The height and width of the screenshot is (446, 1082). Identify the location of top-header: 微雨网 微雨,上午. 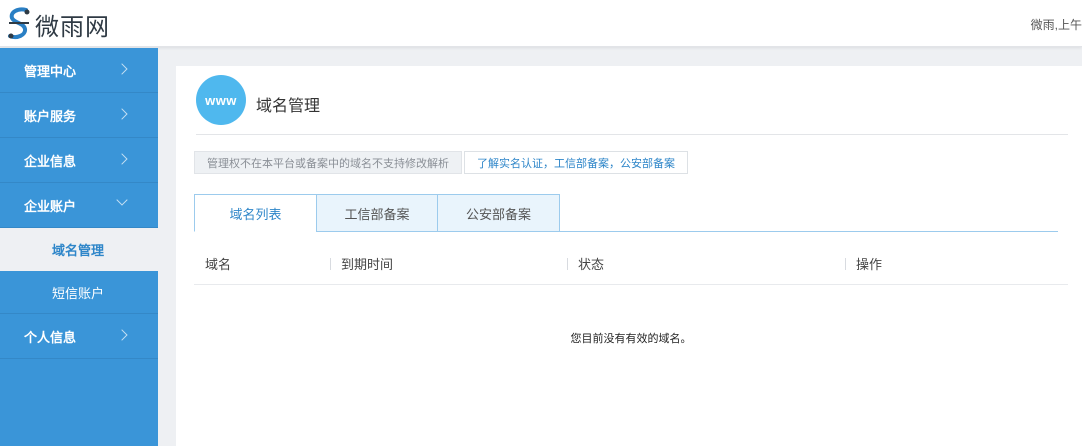
(541, 23).